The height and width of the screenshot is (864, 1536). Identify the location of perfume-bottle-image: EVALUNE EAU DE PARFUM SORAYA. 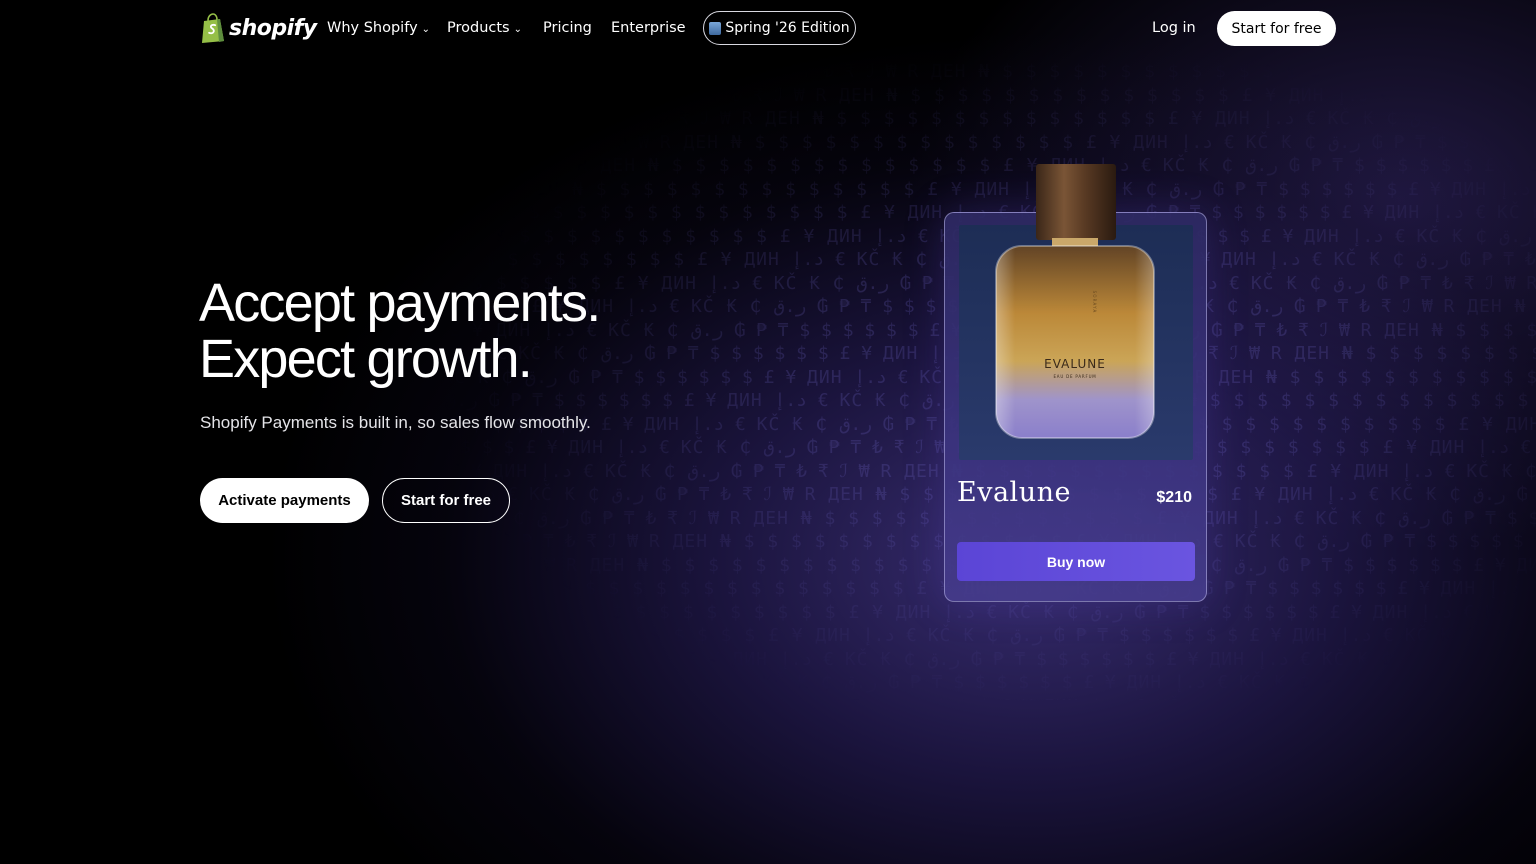
(1075, 301).